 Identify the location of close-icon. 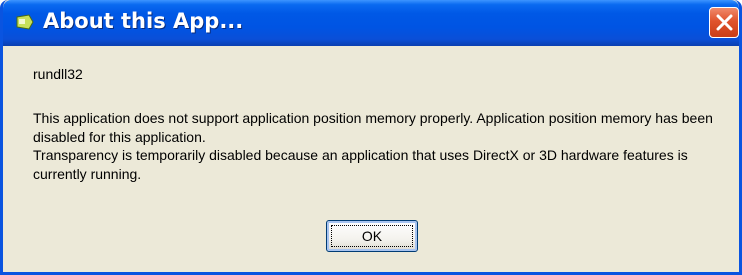
(724, 22).